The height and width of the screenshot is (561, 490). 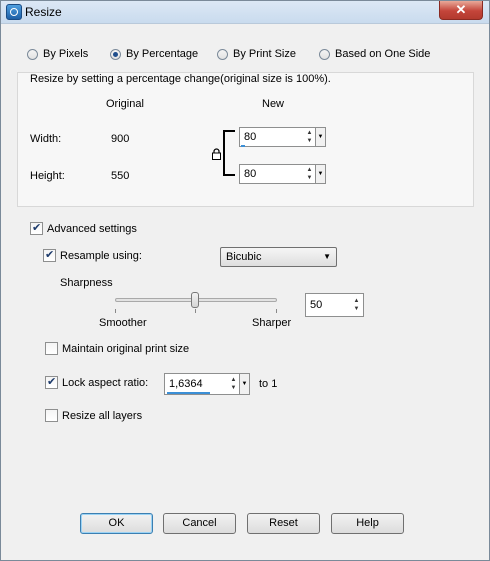 I want to click on aspect-ratio-value: 1,6364, so click(x=186, y=384).